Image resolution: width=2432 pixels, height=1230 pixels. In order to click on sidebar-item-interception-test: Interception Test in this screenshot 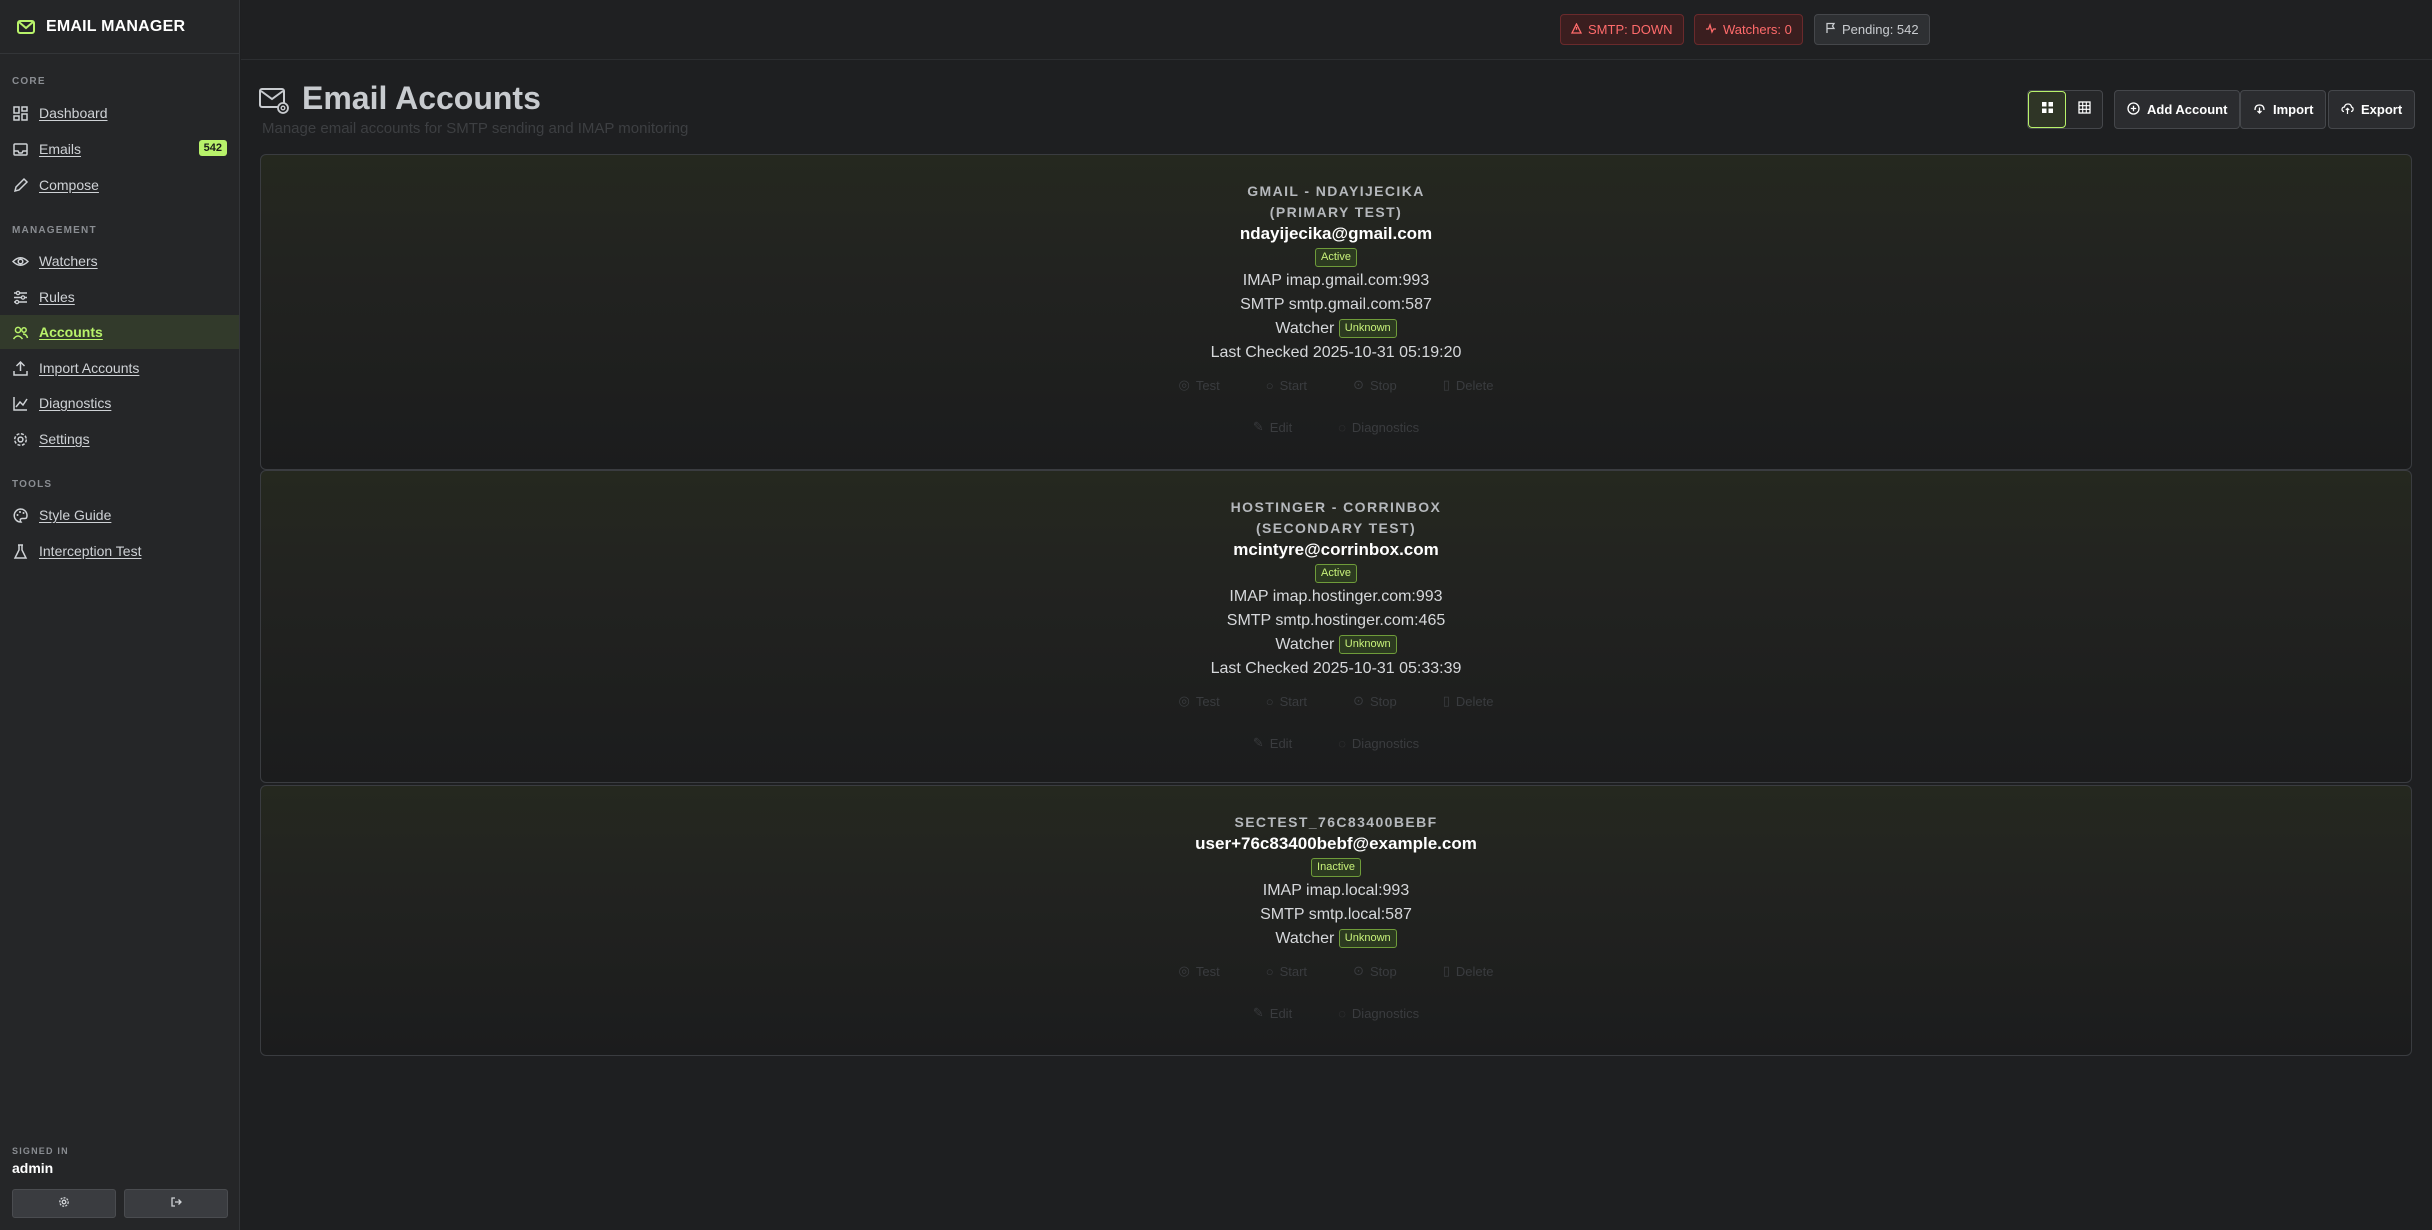, I will do `click(119, 551)`.